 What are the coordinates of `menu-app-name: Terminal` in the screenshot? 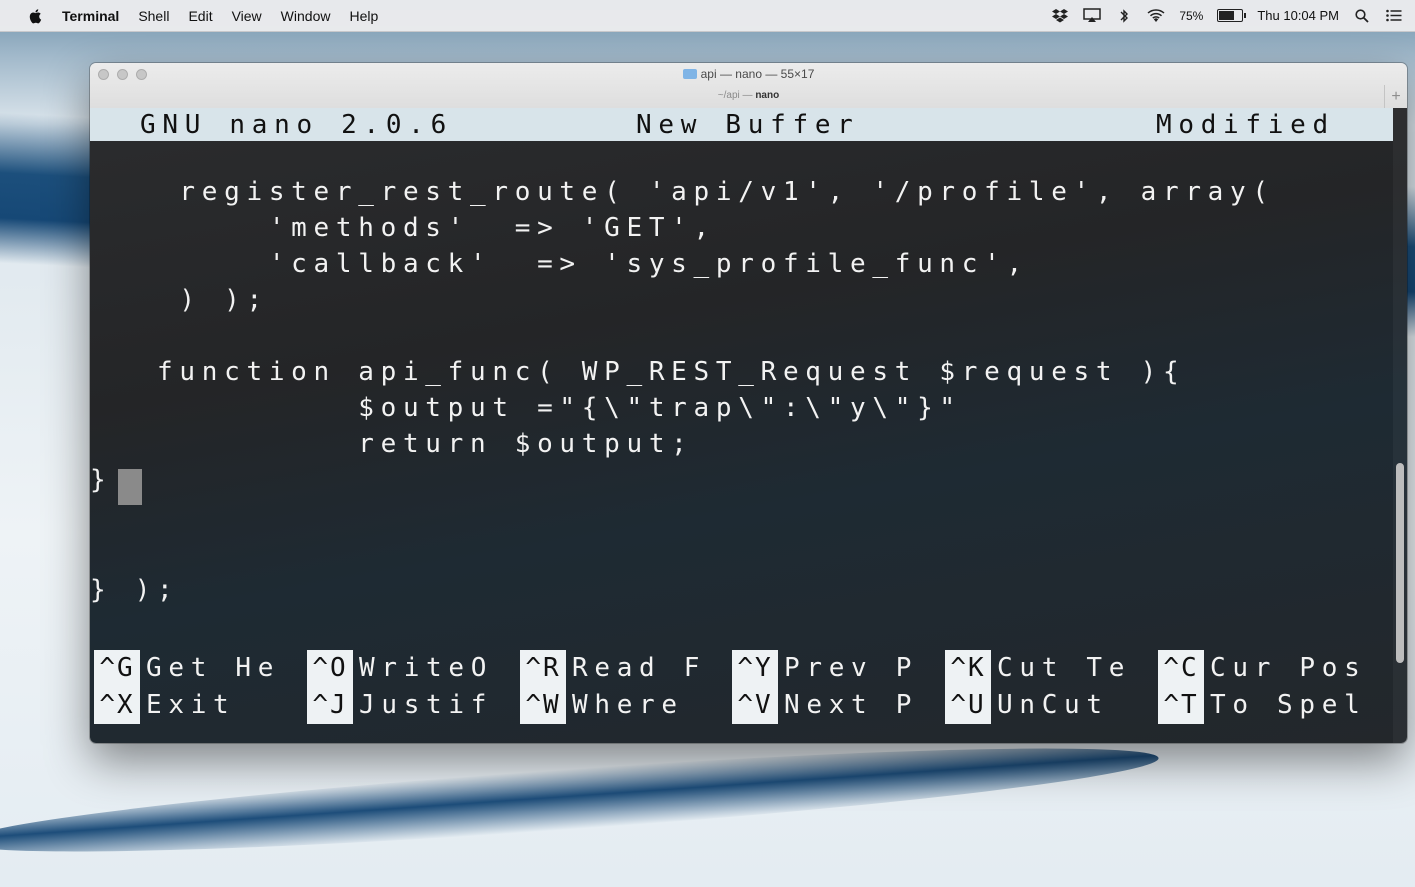 It's located at (90, 16).